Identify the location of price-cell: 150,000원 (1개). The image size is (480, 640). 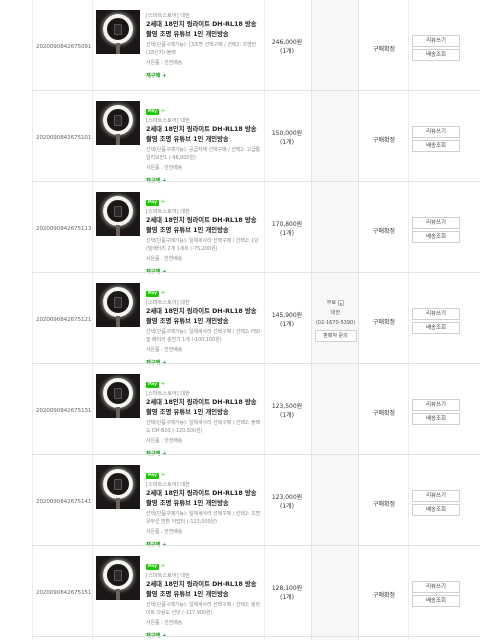
(287, 138).